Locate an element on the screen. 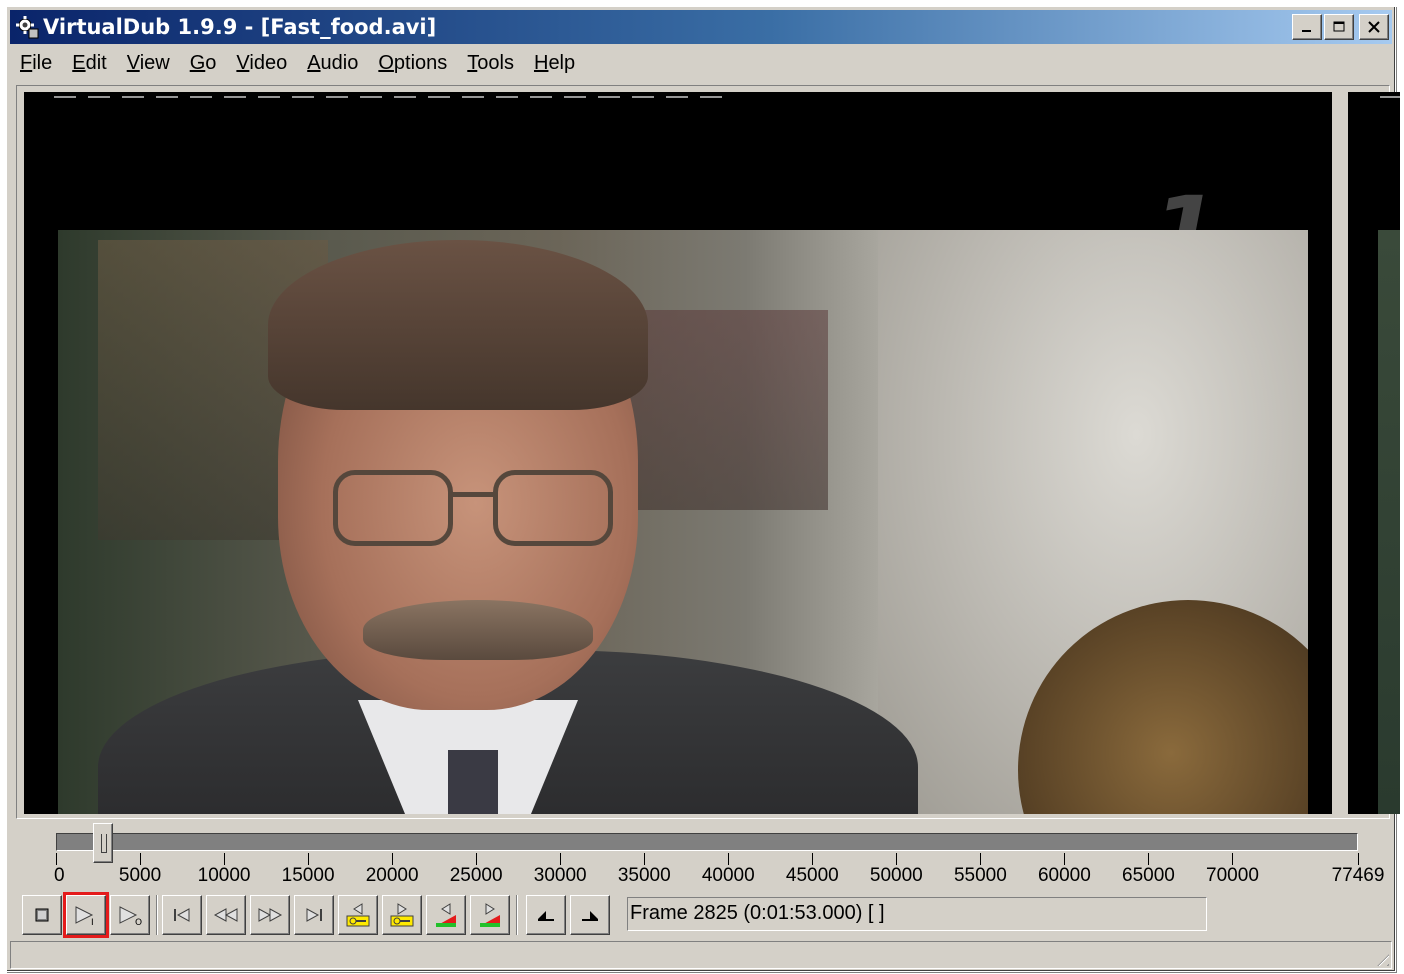 The height and width of the screenshot is (974, 1404). svg-text: O is located at coordinates (138, 922).